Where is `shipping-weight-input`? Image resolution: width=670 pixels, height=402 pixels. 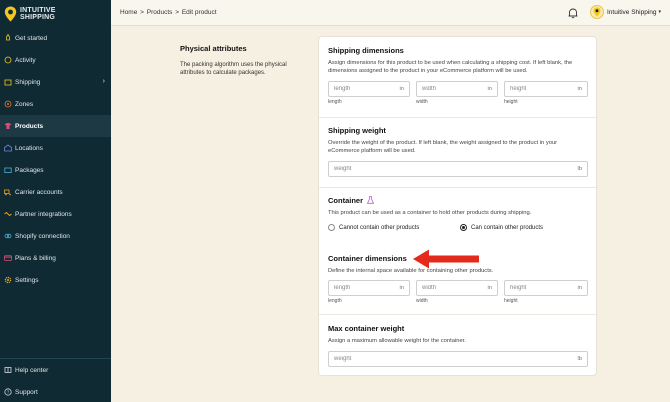 shipping-weight-input is located at coordinates (458, 169).